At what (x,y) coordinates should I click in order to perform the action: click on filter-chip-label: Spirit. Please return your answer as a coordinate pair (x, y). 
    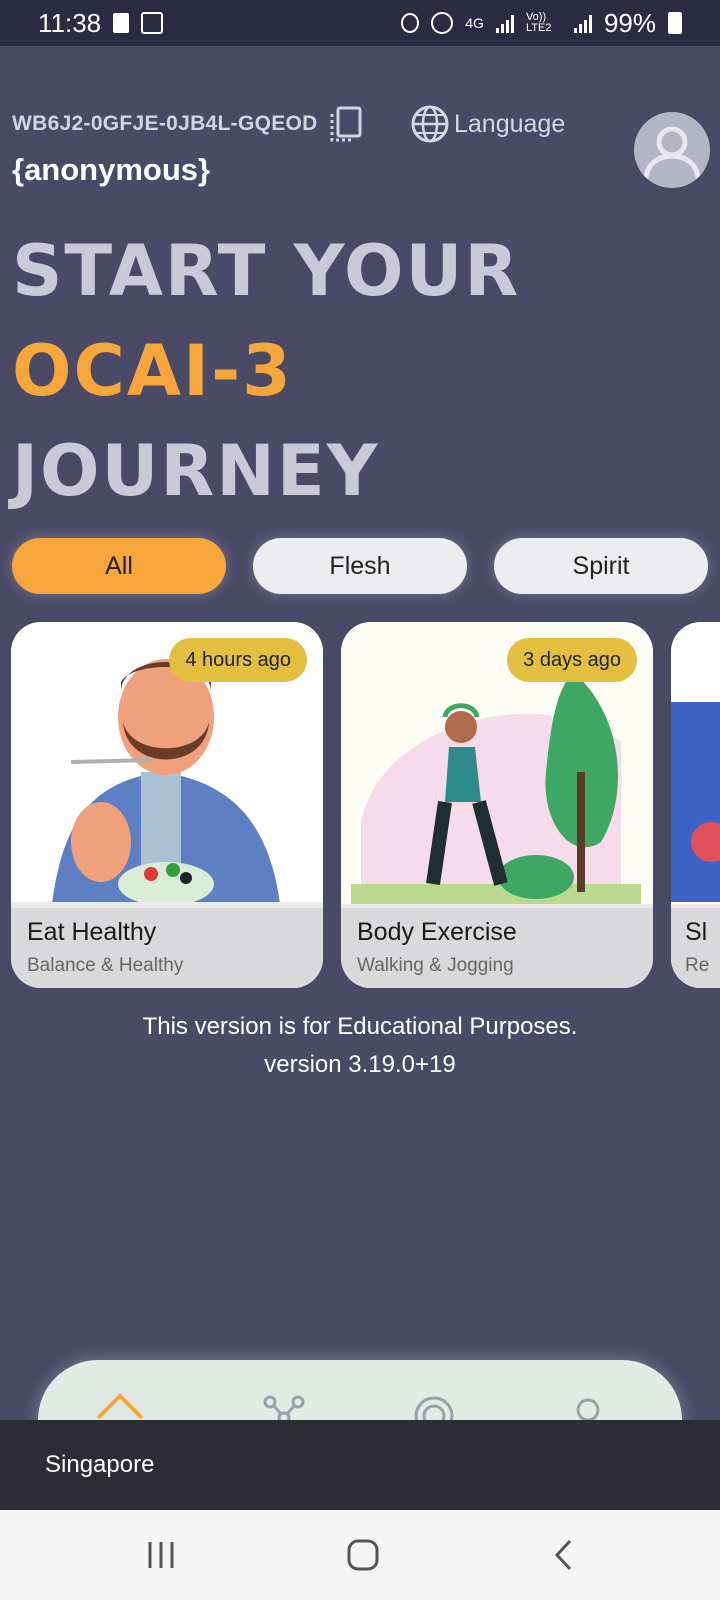
    Looking at the image, I should click on (601, 565).